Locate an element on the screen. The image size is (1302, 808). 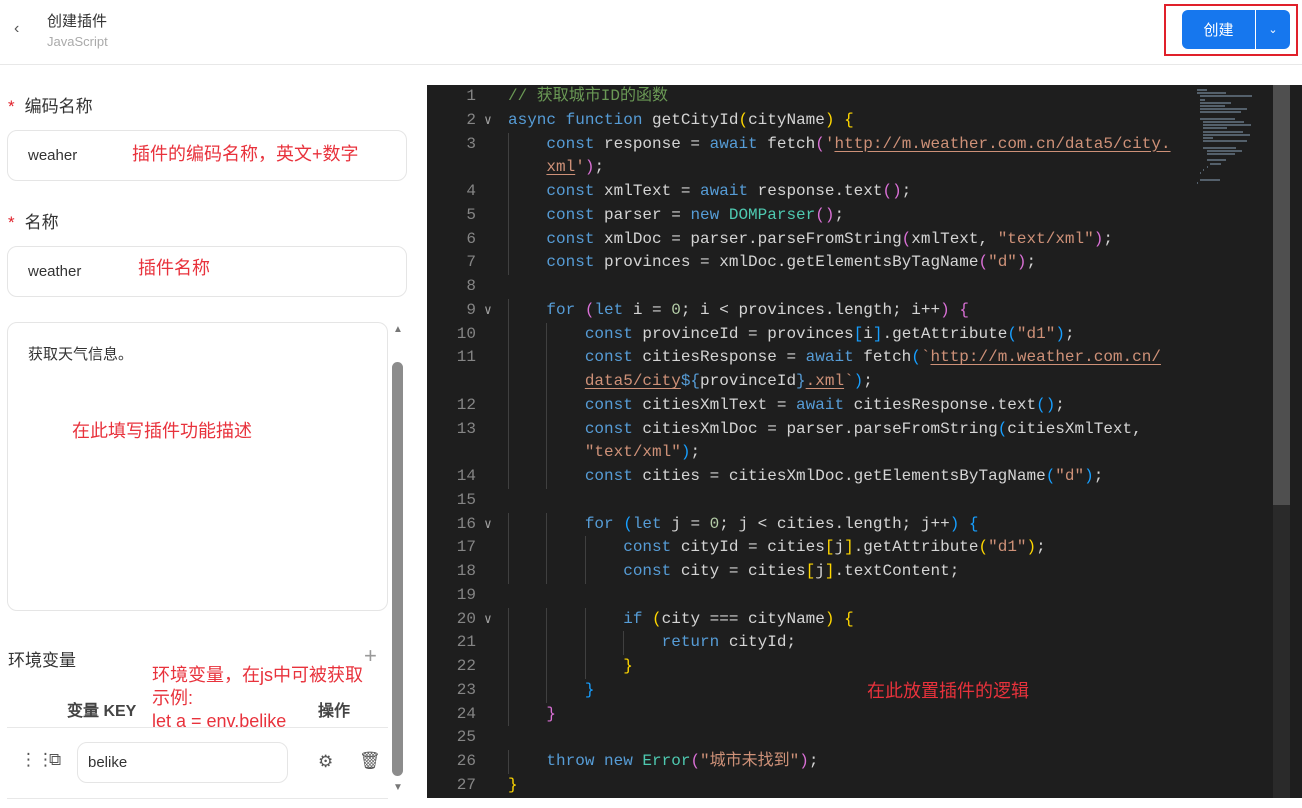
code-token: "d1" is located at coordinates (1007, 547).